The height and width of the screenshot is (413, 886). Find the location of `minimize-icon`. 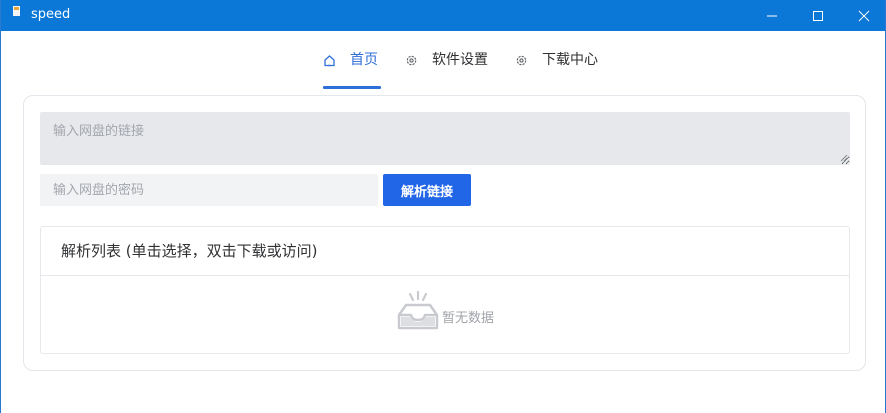

minimize-icon is located at coordinates (772, 15).